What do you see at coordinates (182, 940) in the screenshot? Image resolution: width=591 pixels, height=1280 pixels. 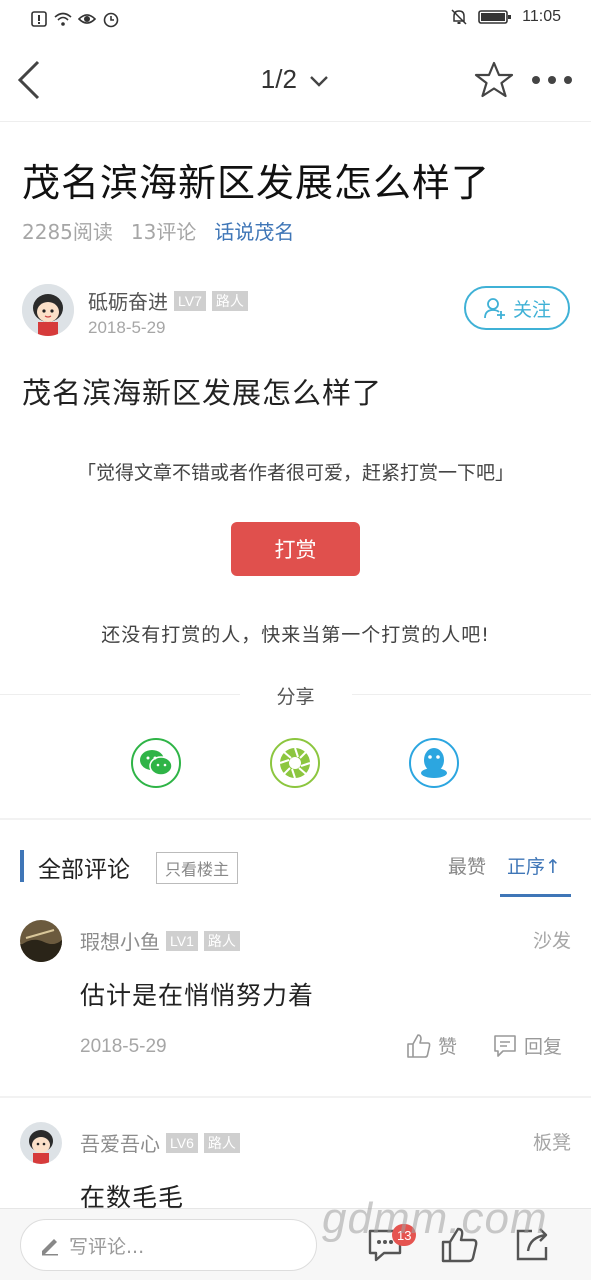 I see `level-badge: LV1` at bounding box center [182, 940].